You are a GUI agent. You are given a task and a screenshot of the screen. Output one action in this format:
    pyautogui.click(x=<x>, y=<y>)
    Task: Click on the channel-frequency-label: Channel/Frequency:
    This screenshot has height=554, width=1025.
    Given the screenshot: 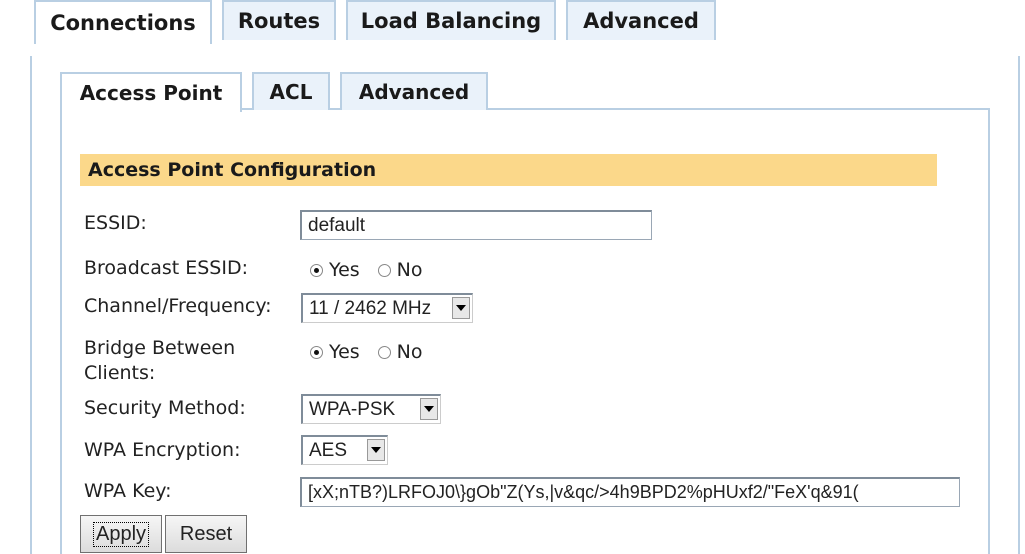 What is the action you would take?
    pyautogui.click(x=178, y=306)
    